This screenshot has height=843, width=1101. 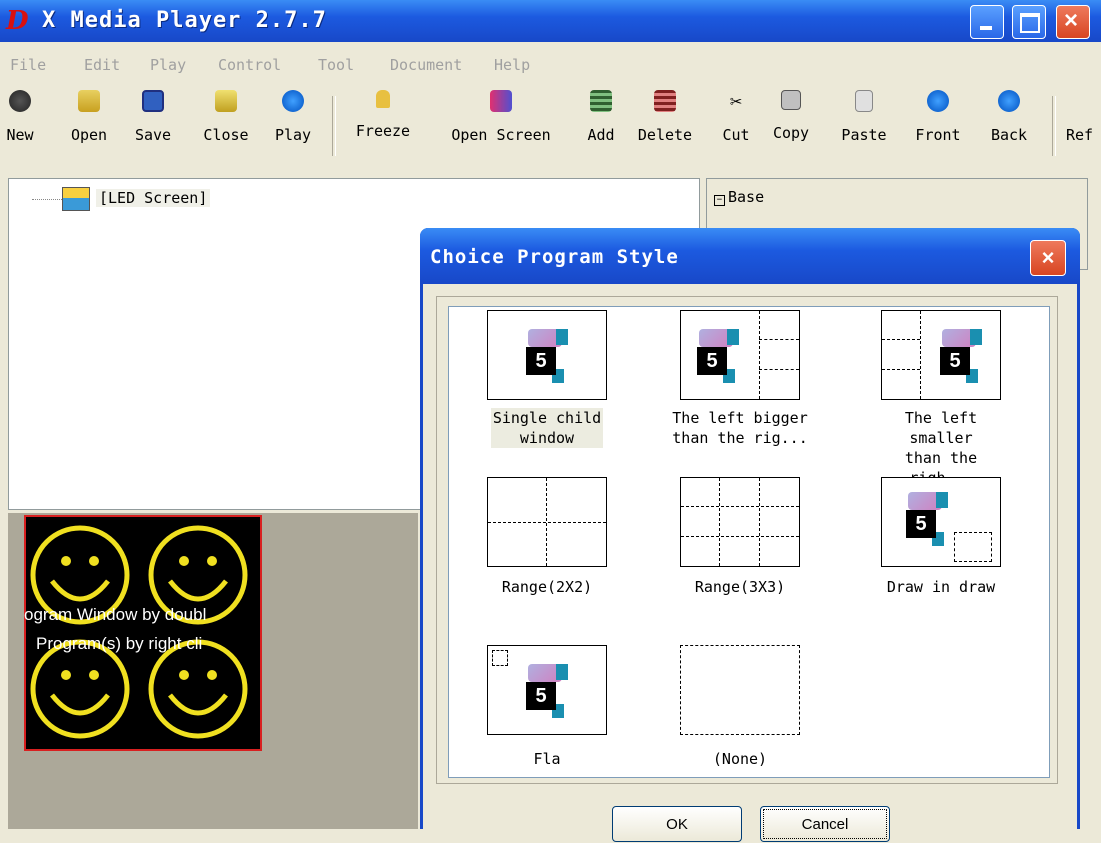 I want to click on style-label: (None), so click(x=740, y=759).